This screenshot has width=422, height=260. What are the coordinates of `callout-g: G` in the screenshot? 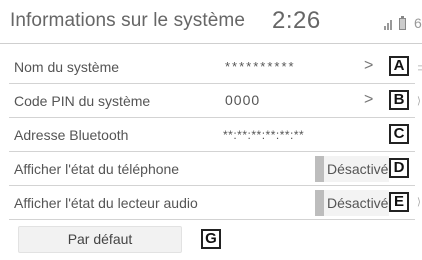 It's located at (211, 239).